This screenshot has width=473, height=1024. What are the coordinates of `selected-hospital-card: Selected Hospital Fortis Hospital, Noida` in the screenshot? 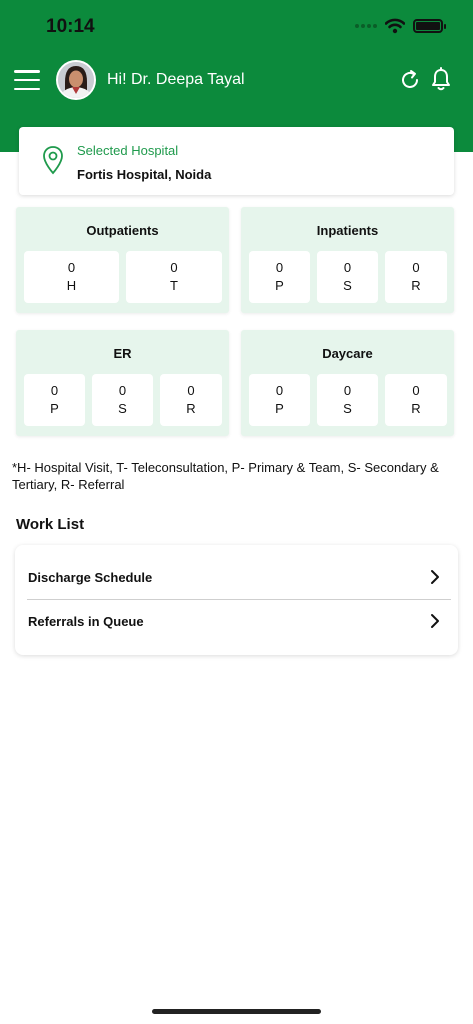 It's located at (236, 161).